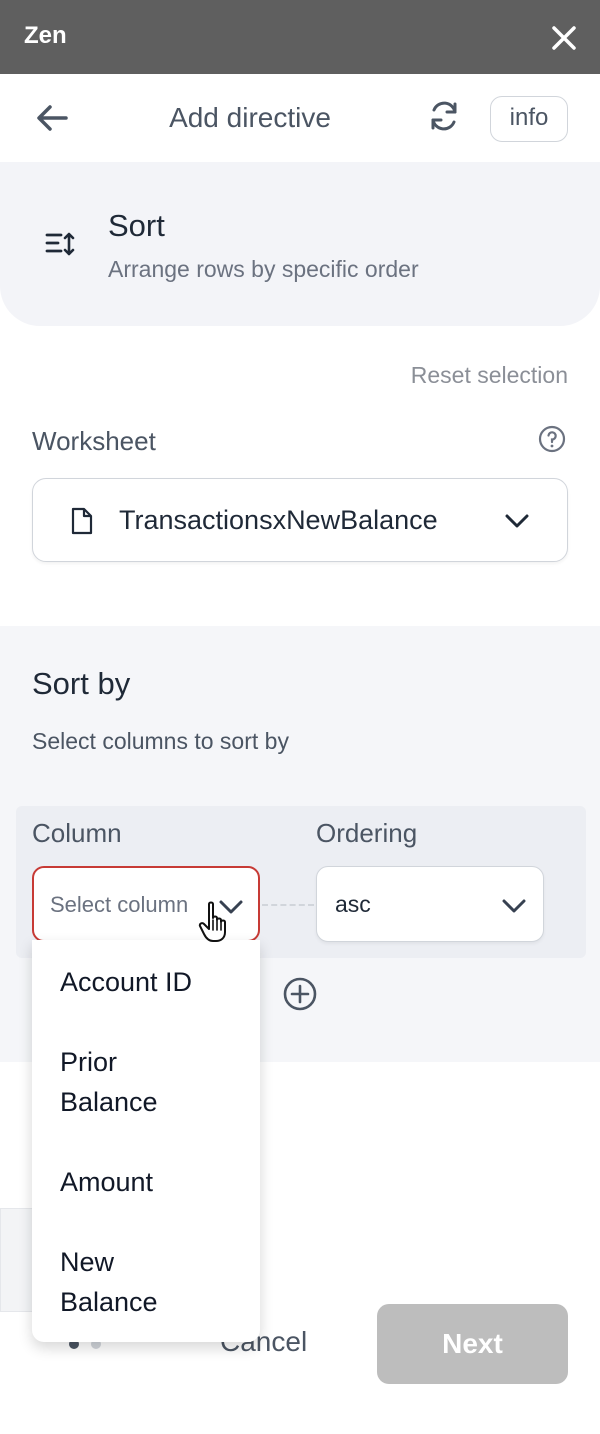 This screenshot has width=600, height=1434. What do you see at coordinates (155, 982) in the screenshot?
I see `dropdown-option-account-id: Account ID` at bounding box center [155, 982].